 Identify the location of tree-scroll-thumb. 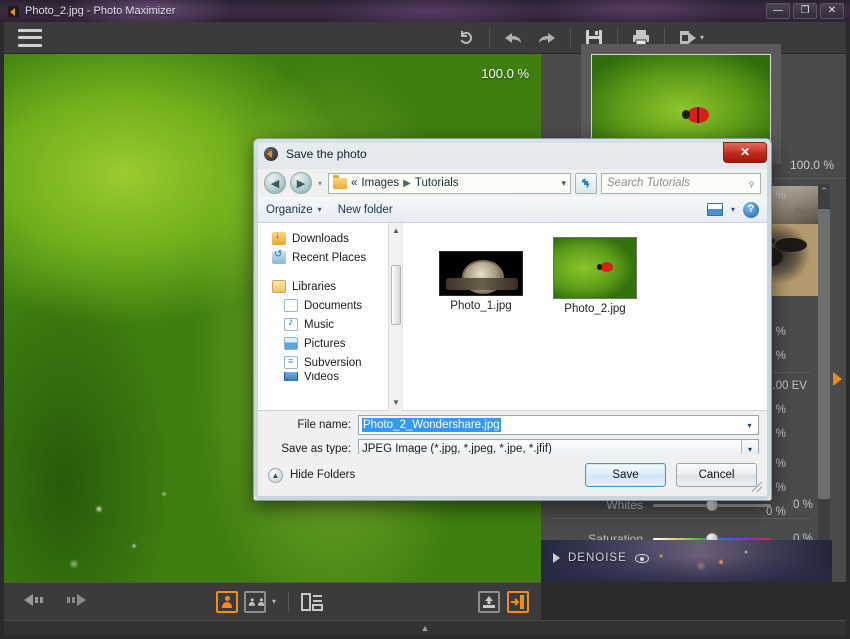
(396, 295).